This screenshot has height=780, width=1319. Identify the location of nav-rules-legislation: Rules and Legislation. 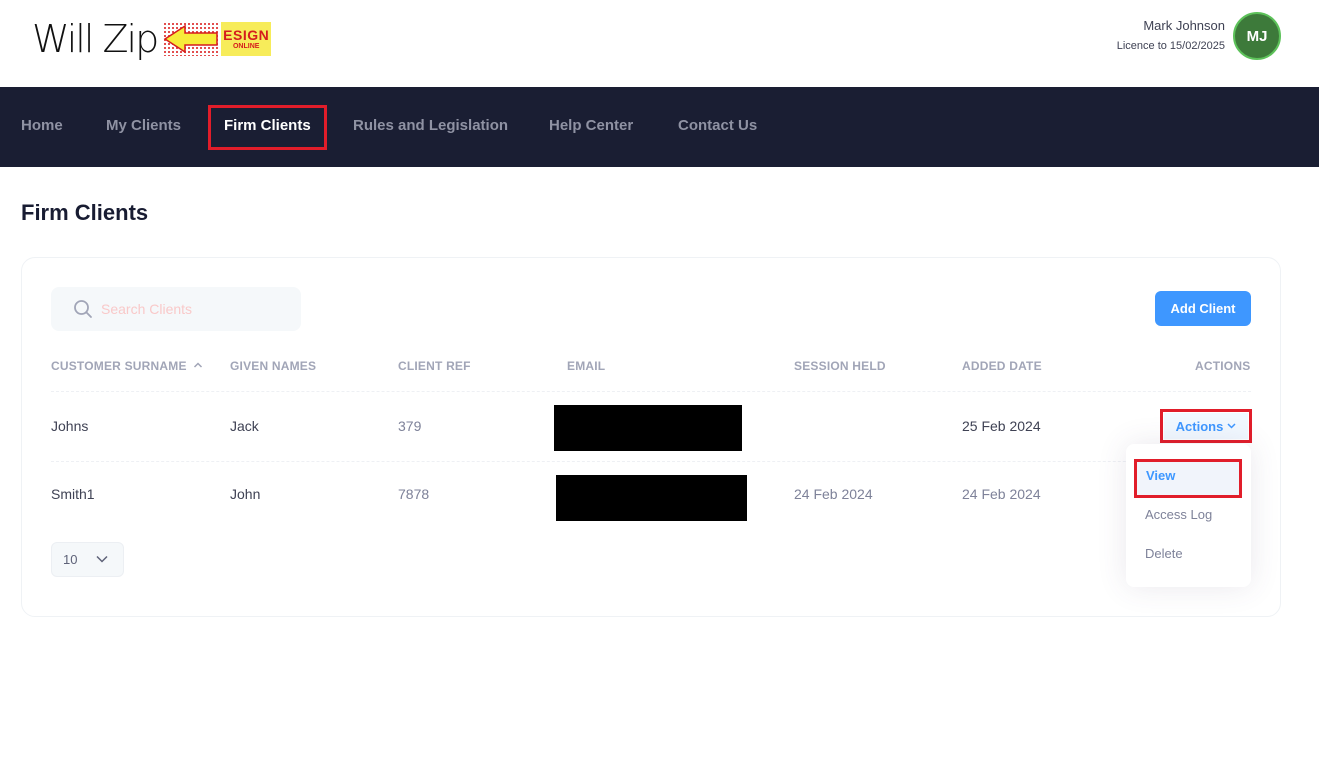
(430, 126).